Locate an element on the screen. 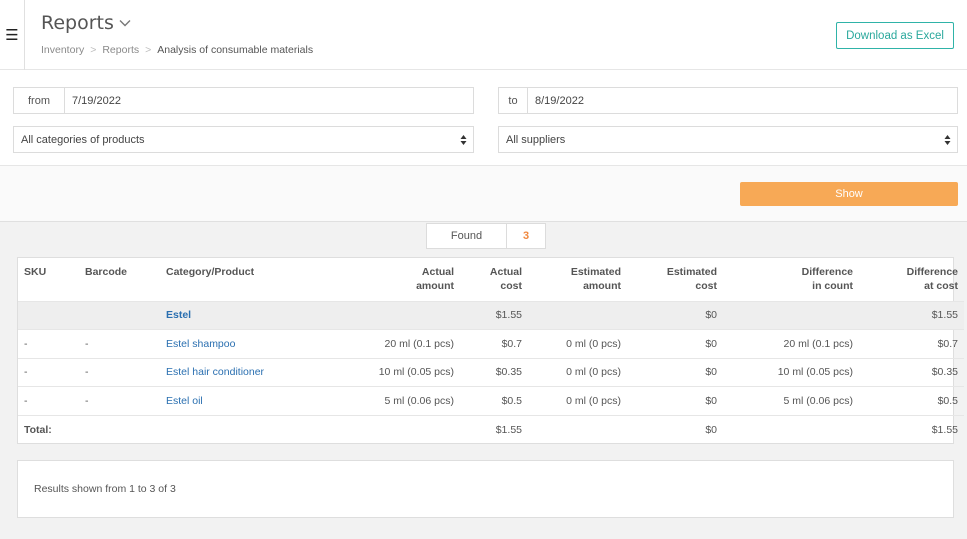  product-link: Estel oil is located at coordinates (255, 400).